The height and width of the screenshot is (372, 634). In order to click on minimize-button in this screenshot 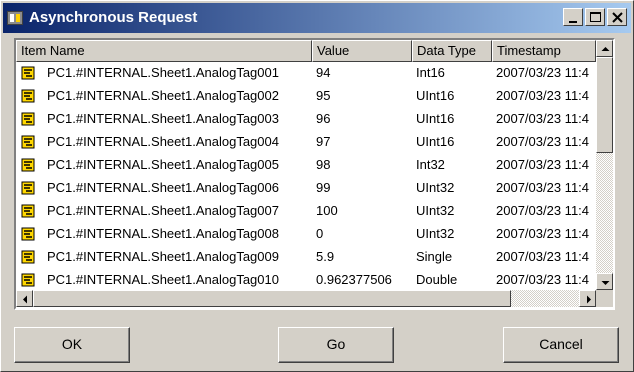, I will do `click(573, 17)`.